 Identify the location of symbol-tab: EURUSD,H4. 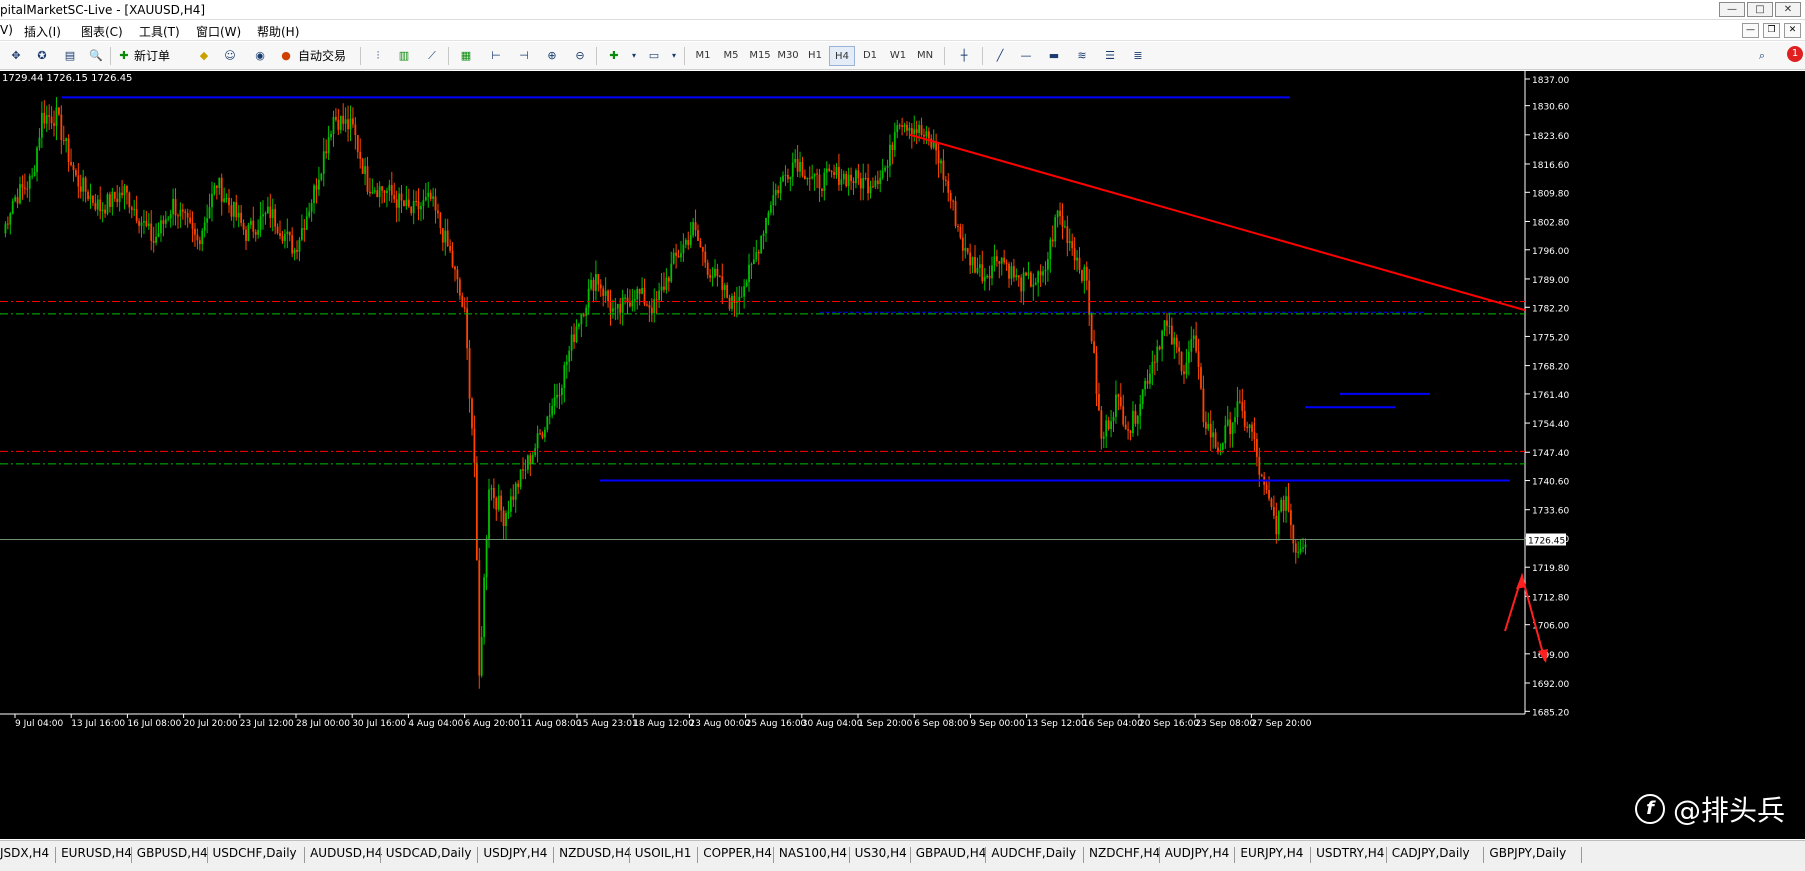
(96, 853).